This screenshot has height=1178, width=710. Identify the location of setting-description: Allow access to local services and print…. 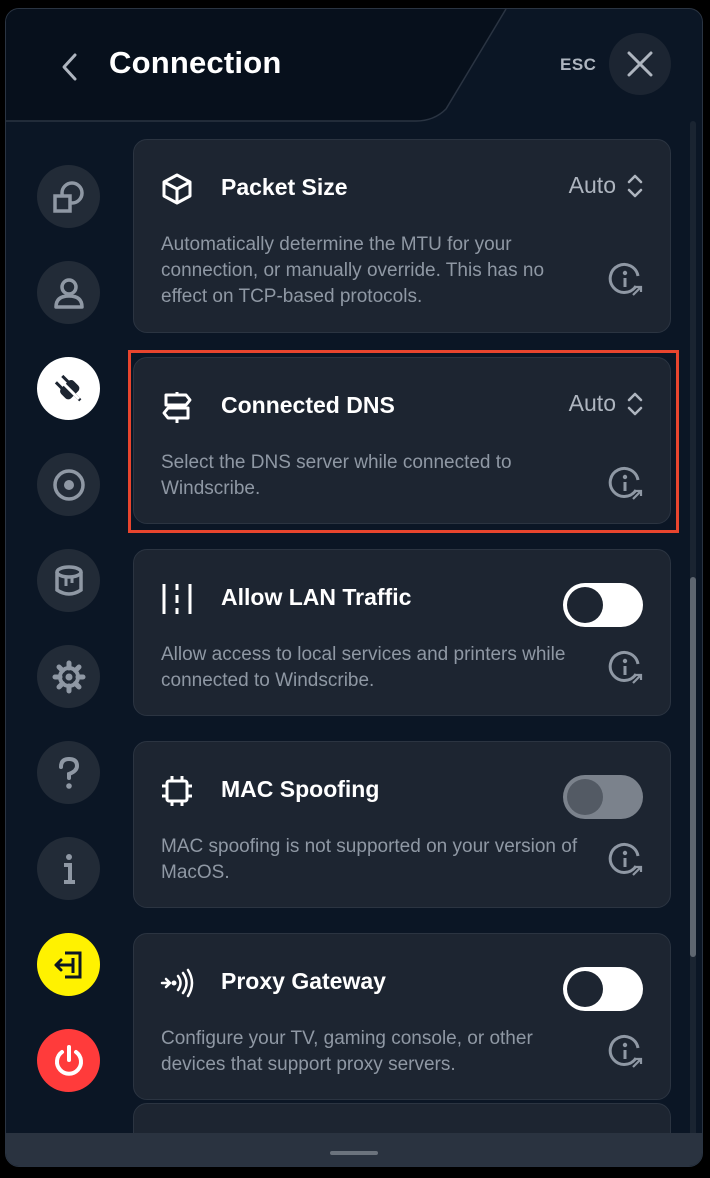
(363, 667).